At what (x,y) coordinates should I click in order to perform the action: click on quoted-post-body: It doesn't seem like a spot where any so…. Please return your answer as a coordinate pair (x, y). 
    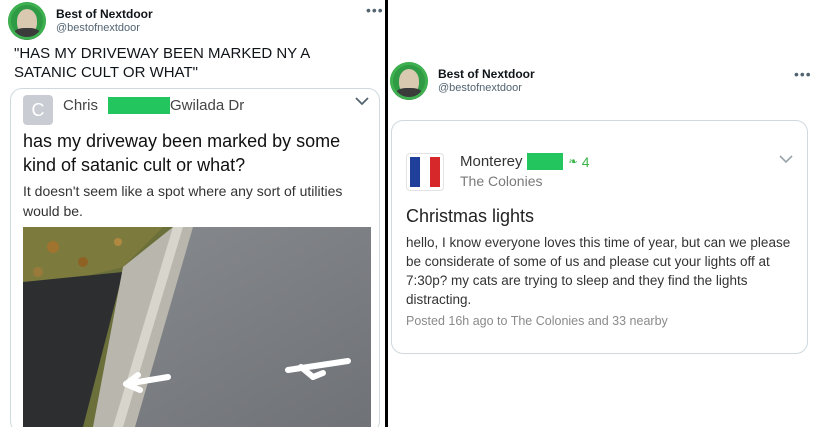
    Looking at the image, I should click on (183, 201).